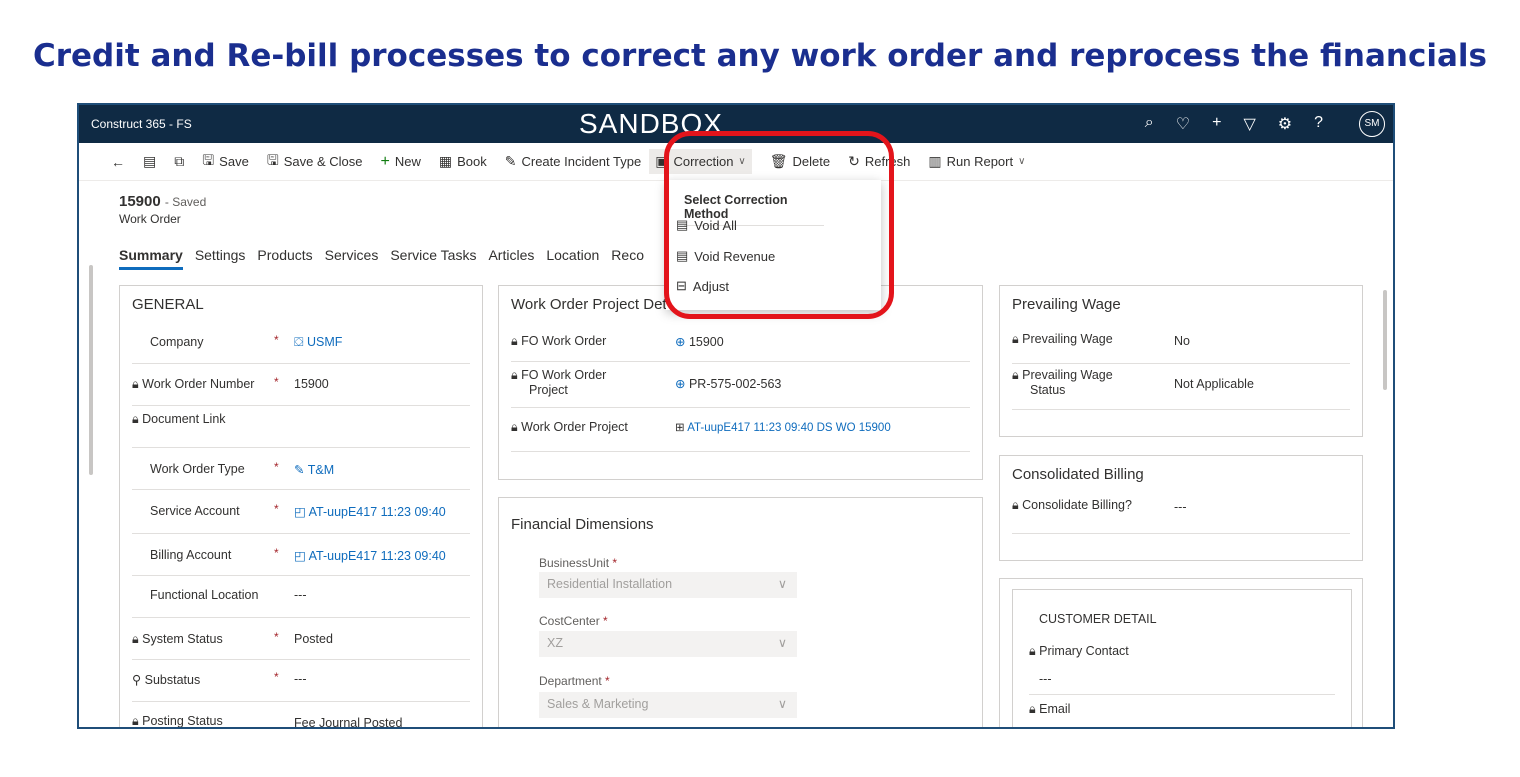 The width and height of the screenshot is (1520, 777). I want to click on create-incident-type-button: ✎ Create Incident Type, so click(573, 161).